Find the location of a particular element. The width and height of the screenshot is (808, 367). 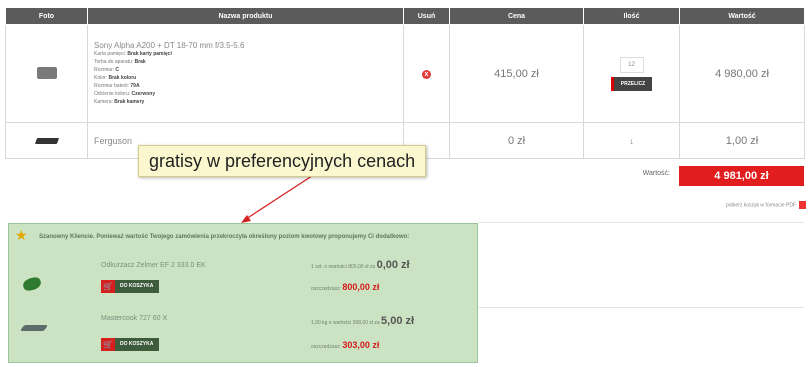

callout-note: gratisy w preferencyjnych cenach is located at coordinates (282, 161).